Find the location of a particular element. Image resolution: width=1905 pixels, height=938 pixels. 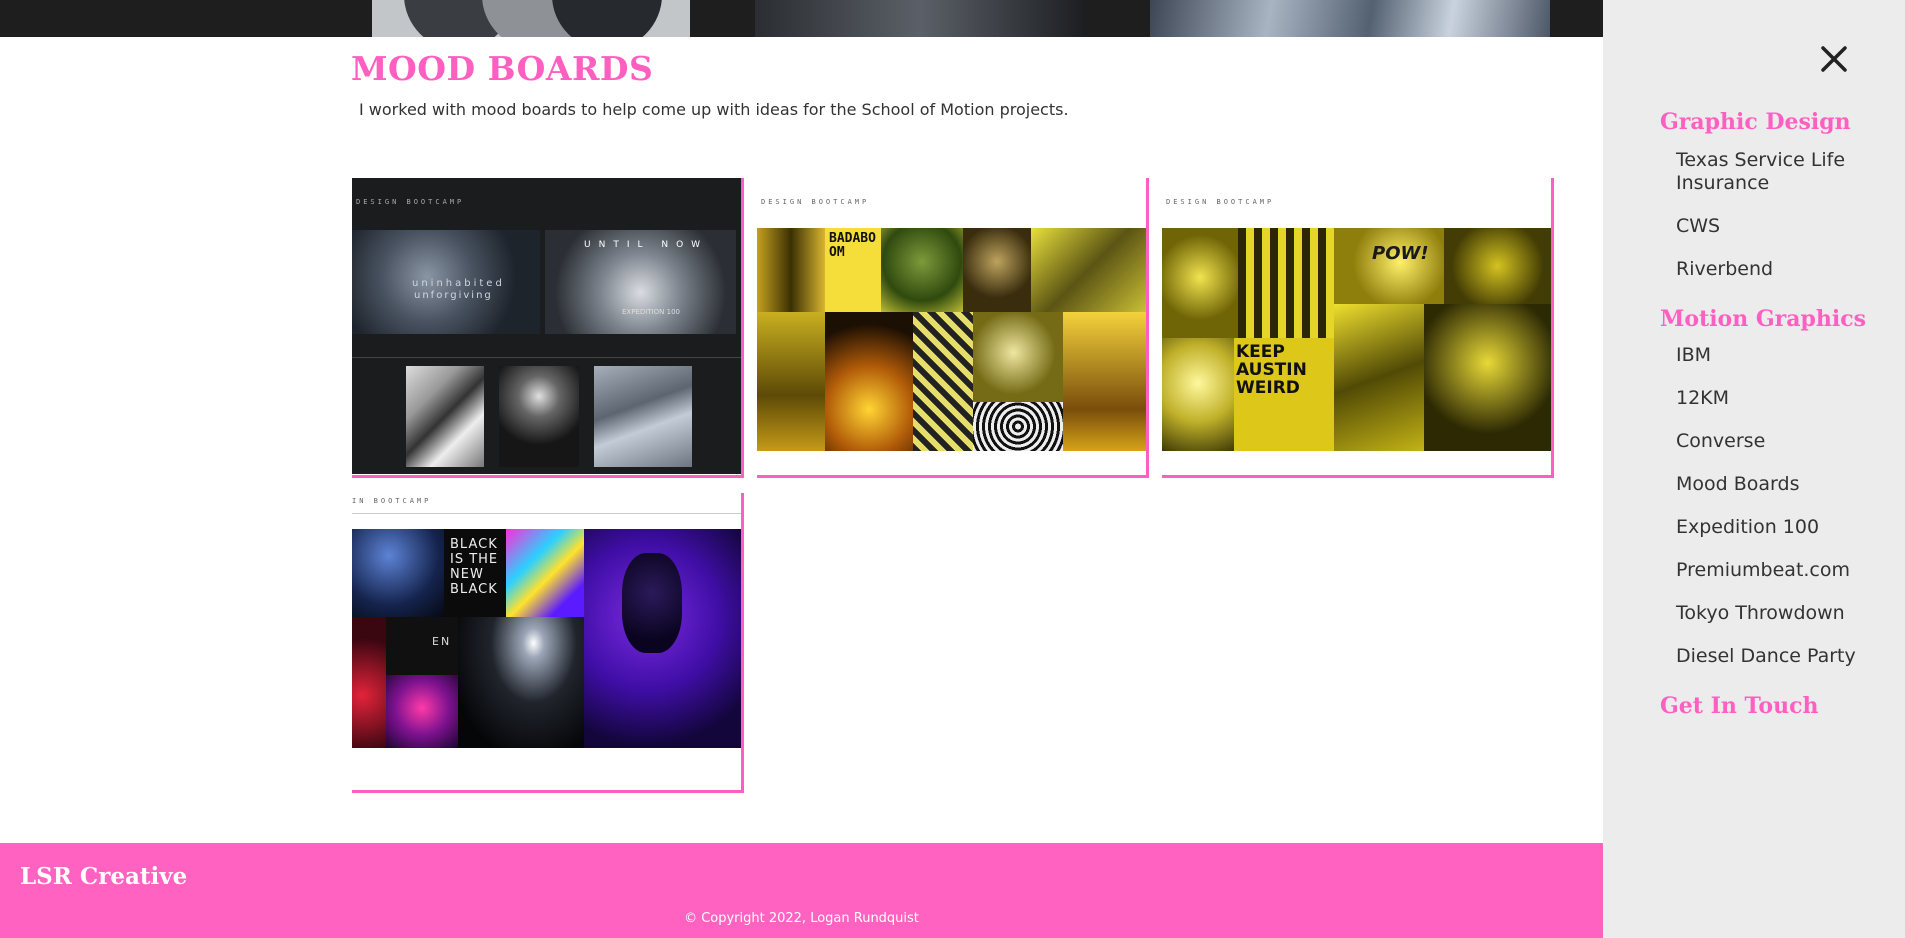

board-overlay-text: UNTIL NOW is located at coordinates (646, 245).